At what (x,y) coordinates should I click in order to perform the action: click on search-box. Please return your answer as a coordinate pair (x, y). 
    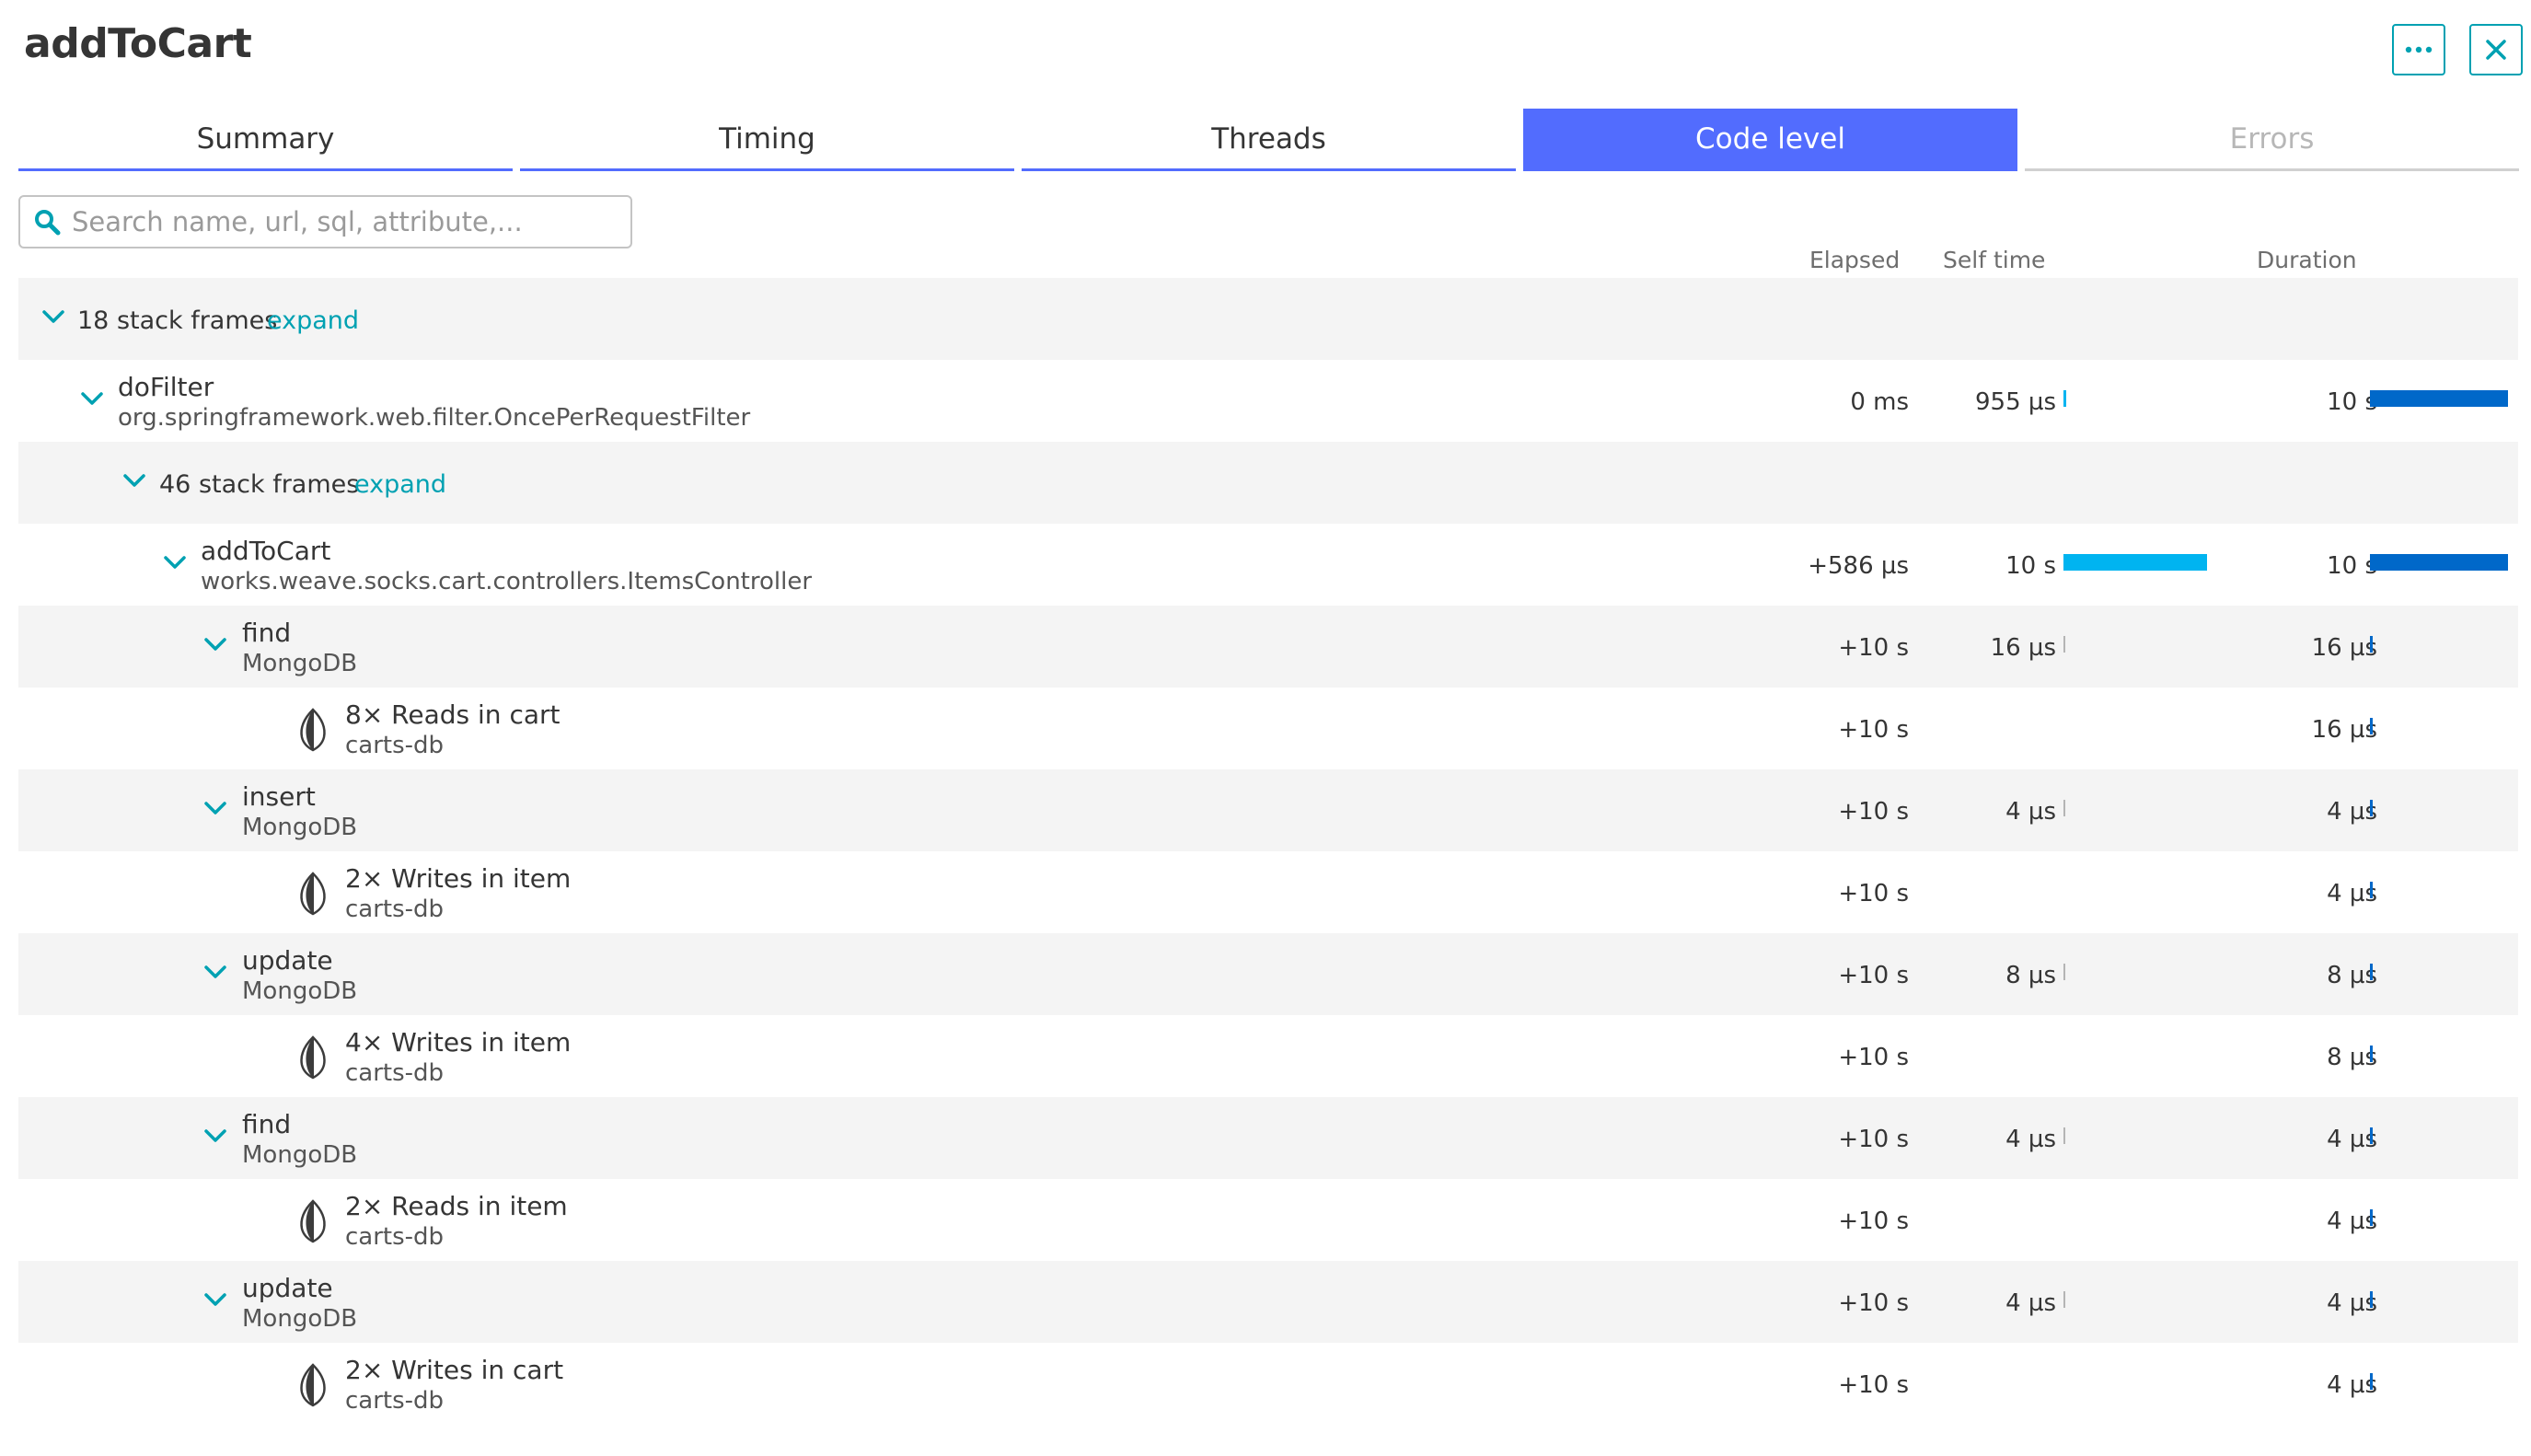
    Looking at the image, I should click on (325, 221).